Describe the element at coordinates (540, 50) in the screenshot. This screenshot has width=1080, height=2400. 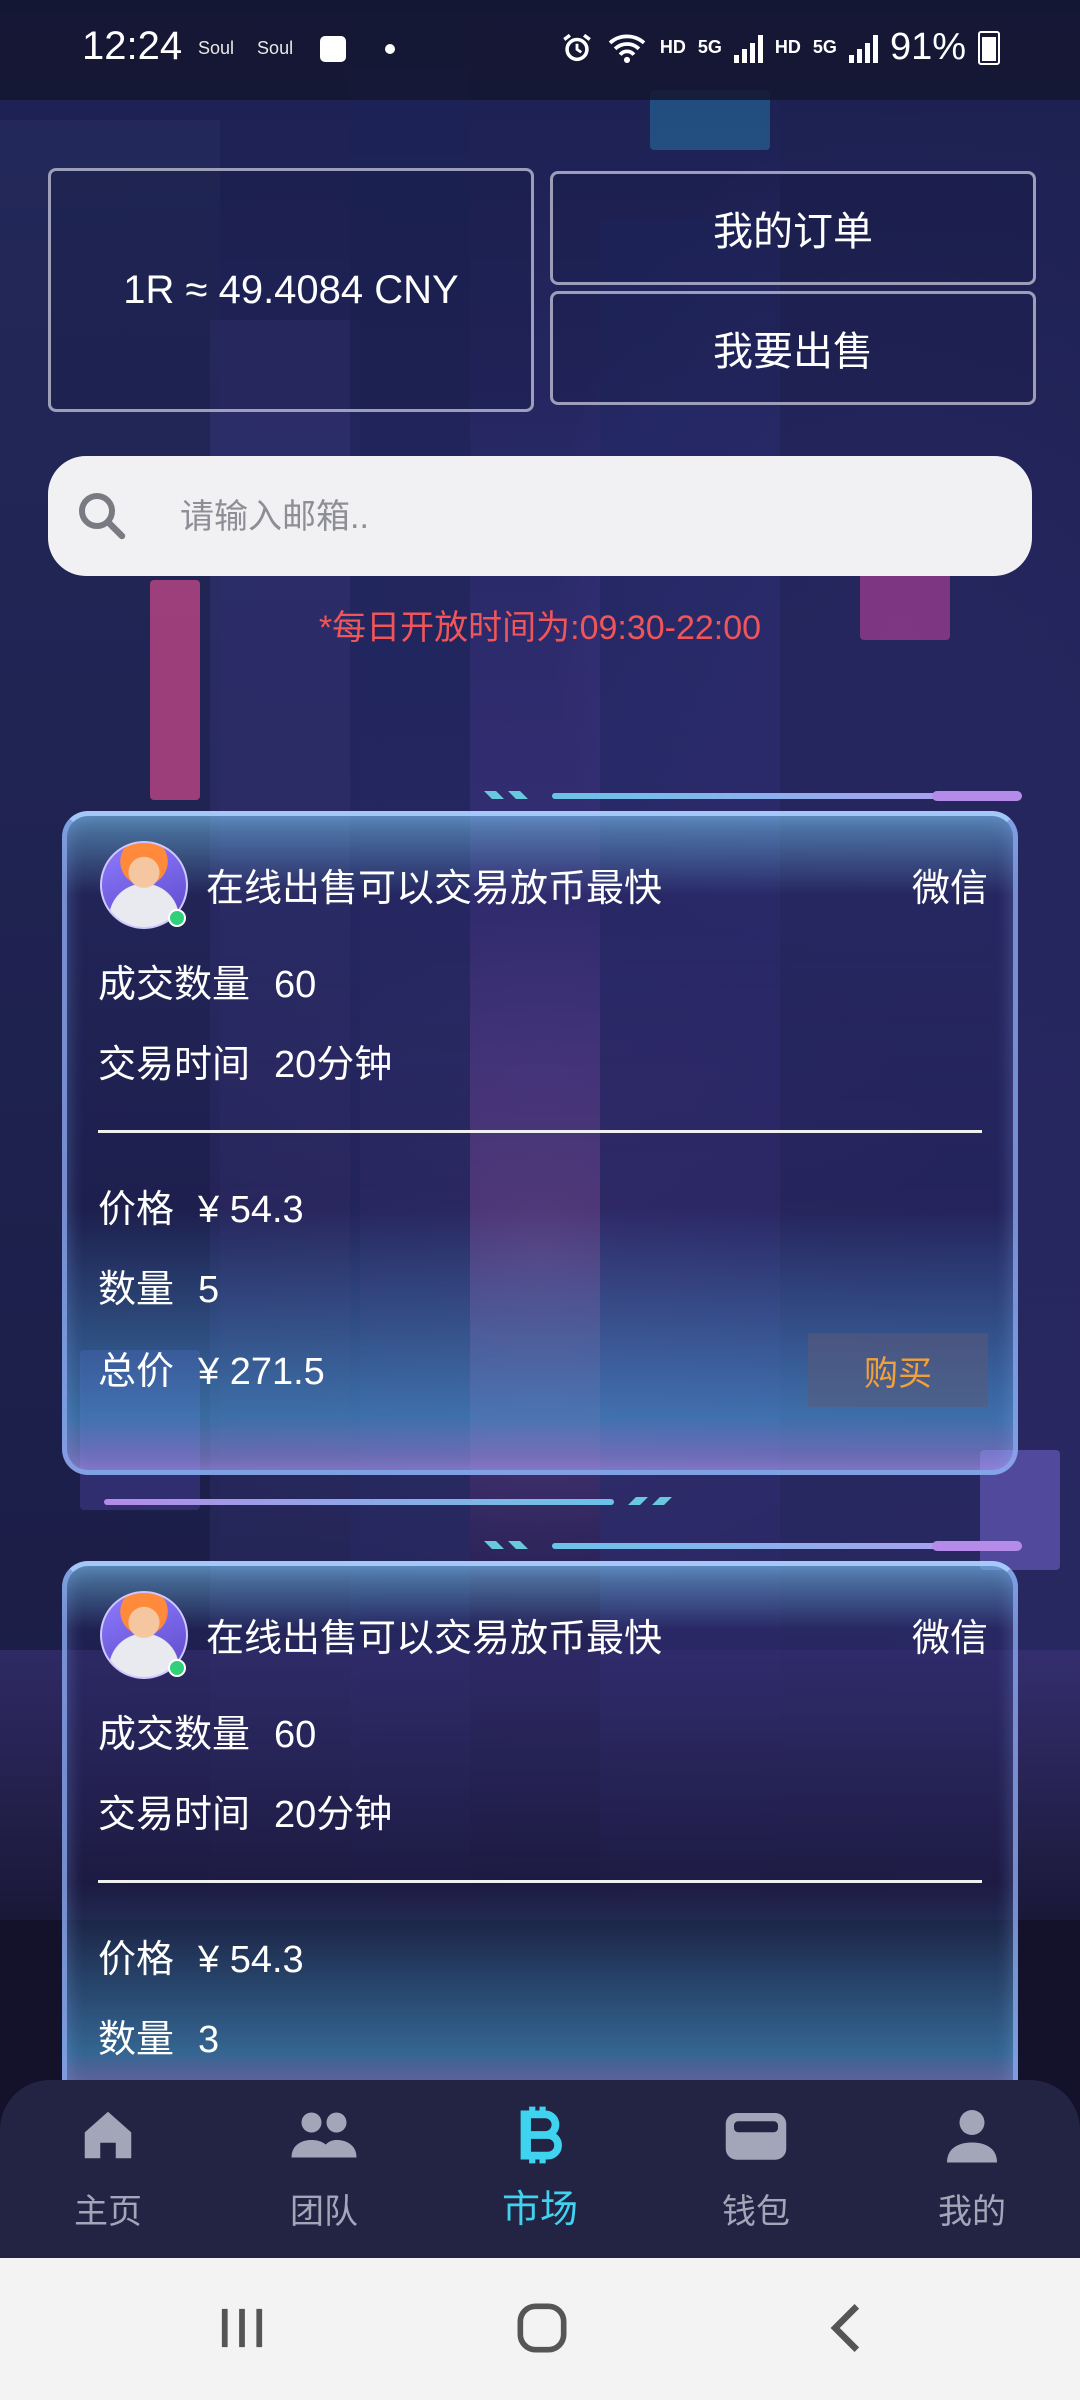
I see `status-bar: 12:24 Soul Soul HD 5G HD 5G 91%` at that location.